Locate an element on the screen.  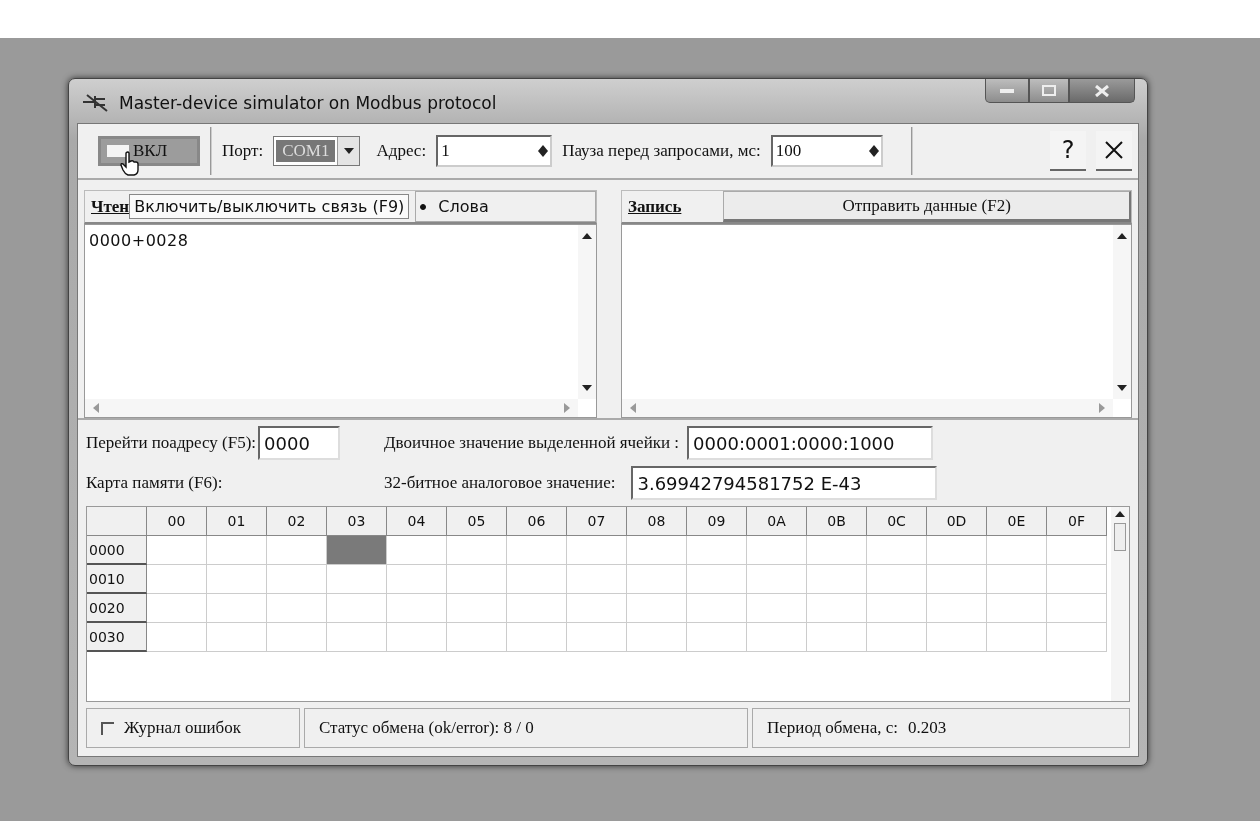
maximize-button is located at coordinates (1049, 91).